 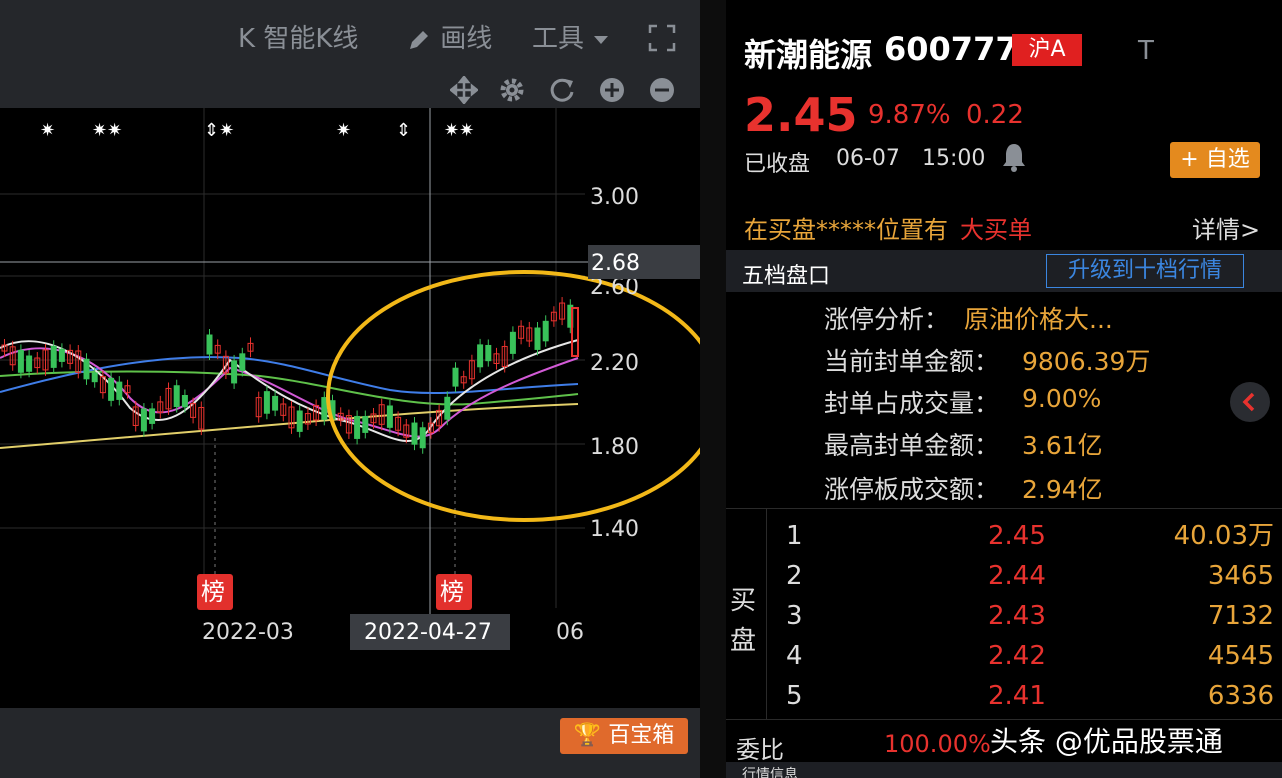 I want to click on tools-dropdown: 工具, so click(x=571, y=39).